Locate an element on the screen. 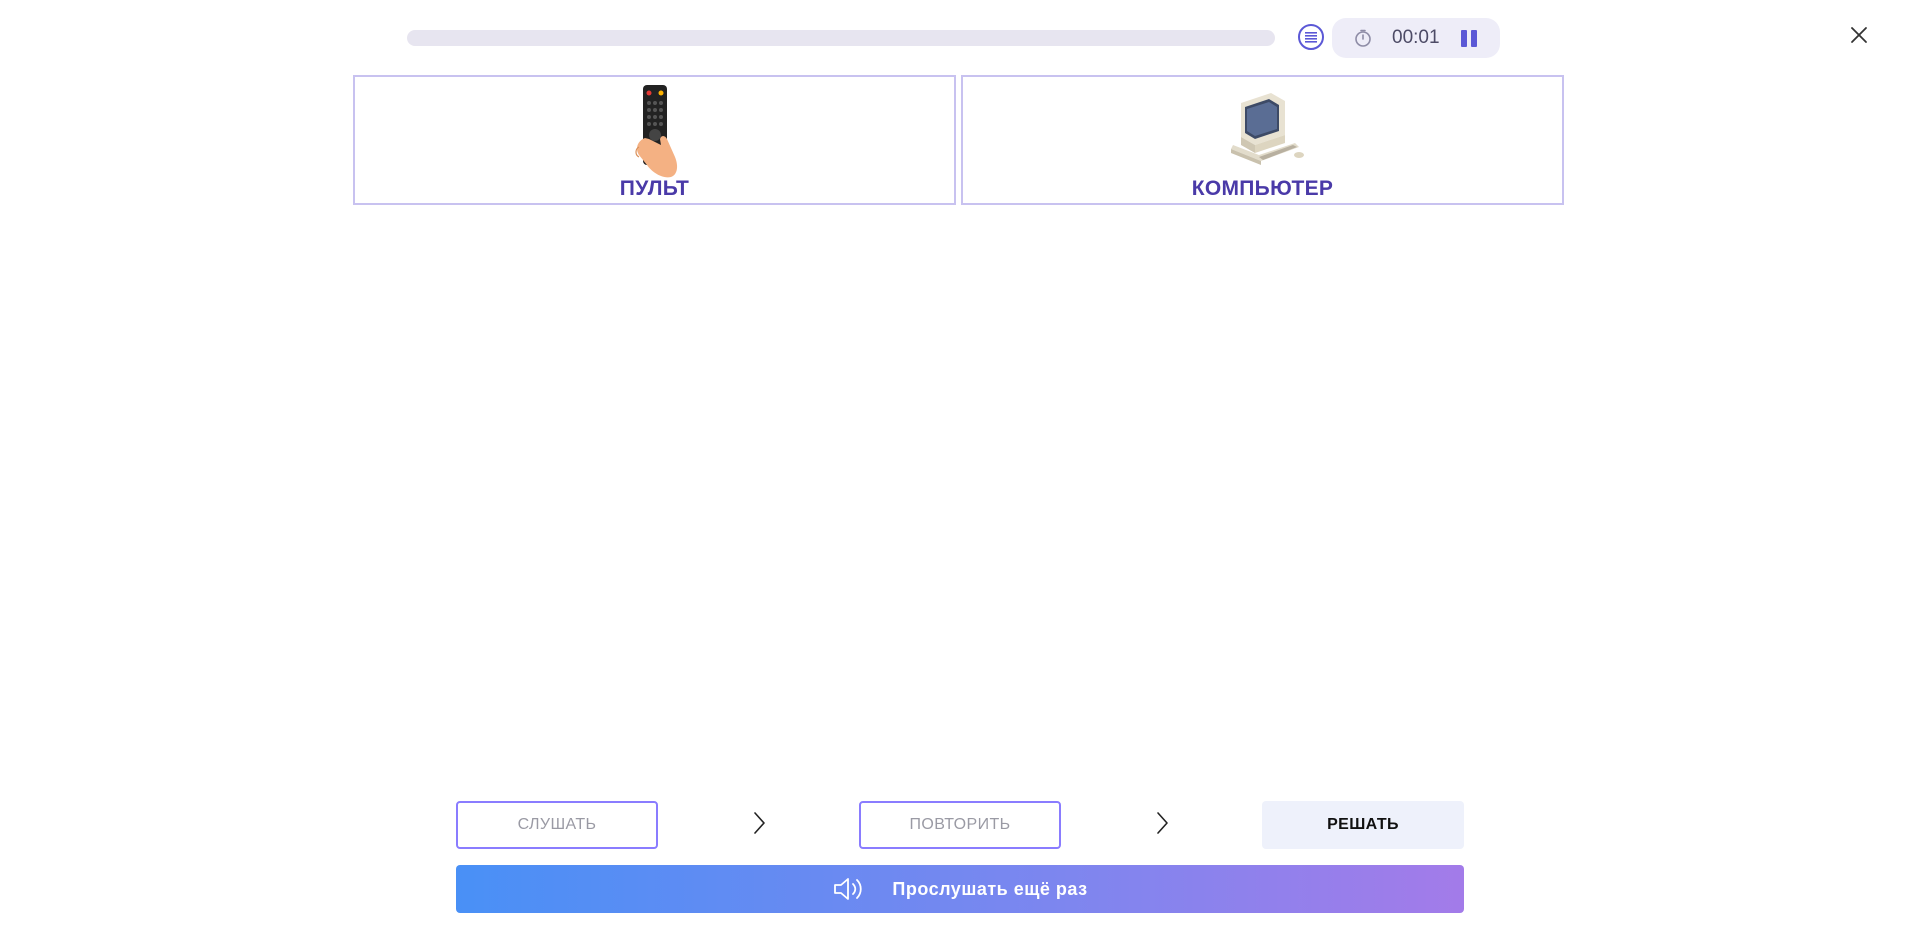 The image size is (1920, 941). pause-icon is located at coordinates (1464, 38).